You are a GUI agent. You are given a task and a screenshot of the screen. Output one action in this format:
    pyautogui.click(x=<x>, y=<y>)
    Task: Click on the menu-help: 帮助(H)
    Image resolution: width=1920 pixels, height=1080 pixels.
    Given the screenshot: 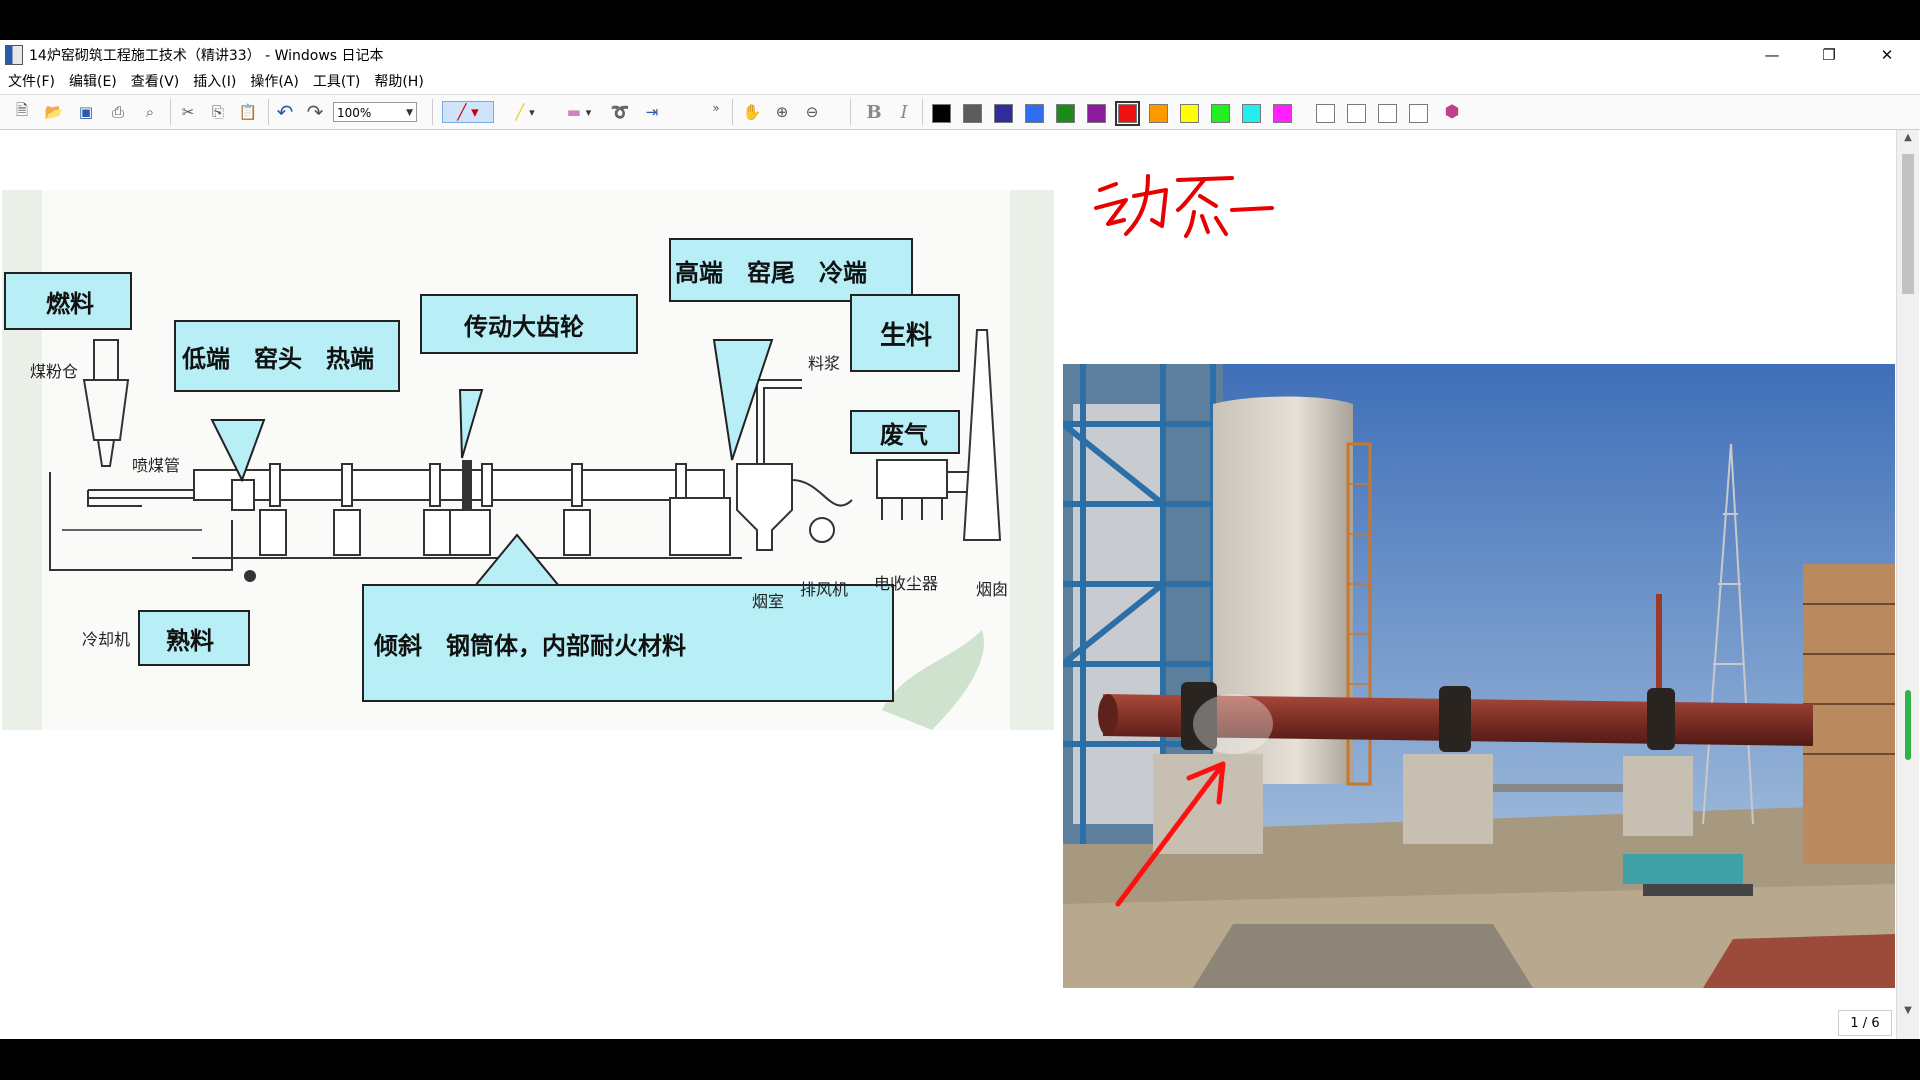 What is the action you would take?
    pyautogui.click(x=398, y=81)
    